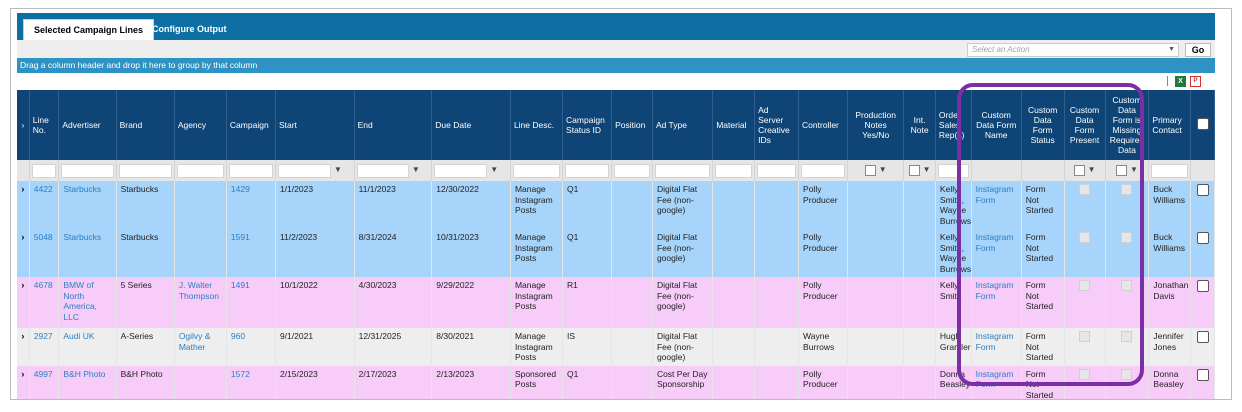 This screenshot has height=412, width=1242. I want to click on filter-input-ad-server, so click(777, 170).